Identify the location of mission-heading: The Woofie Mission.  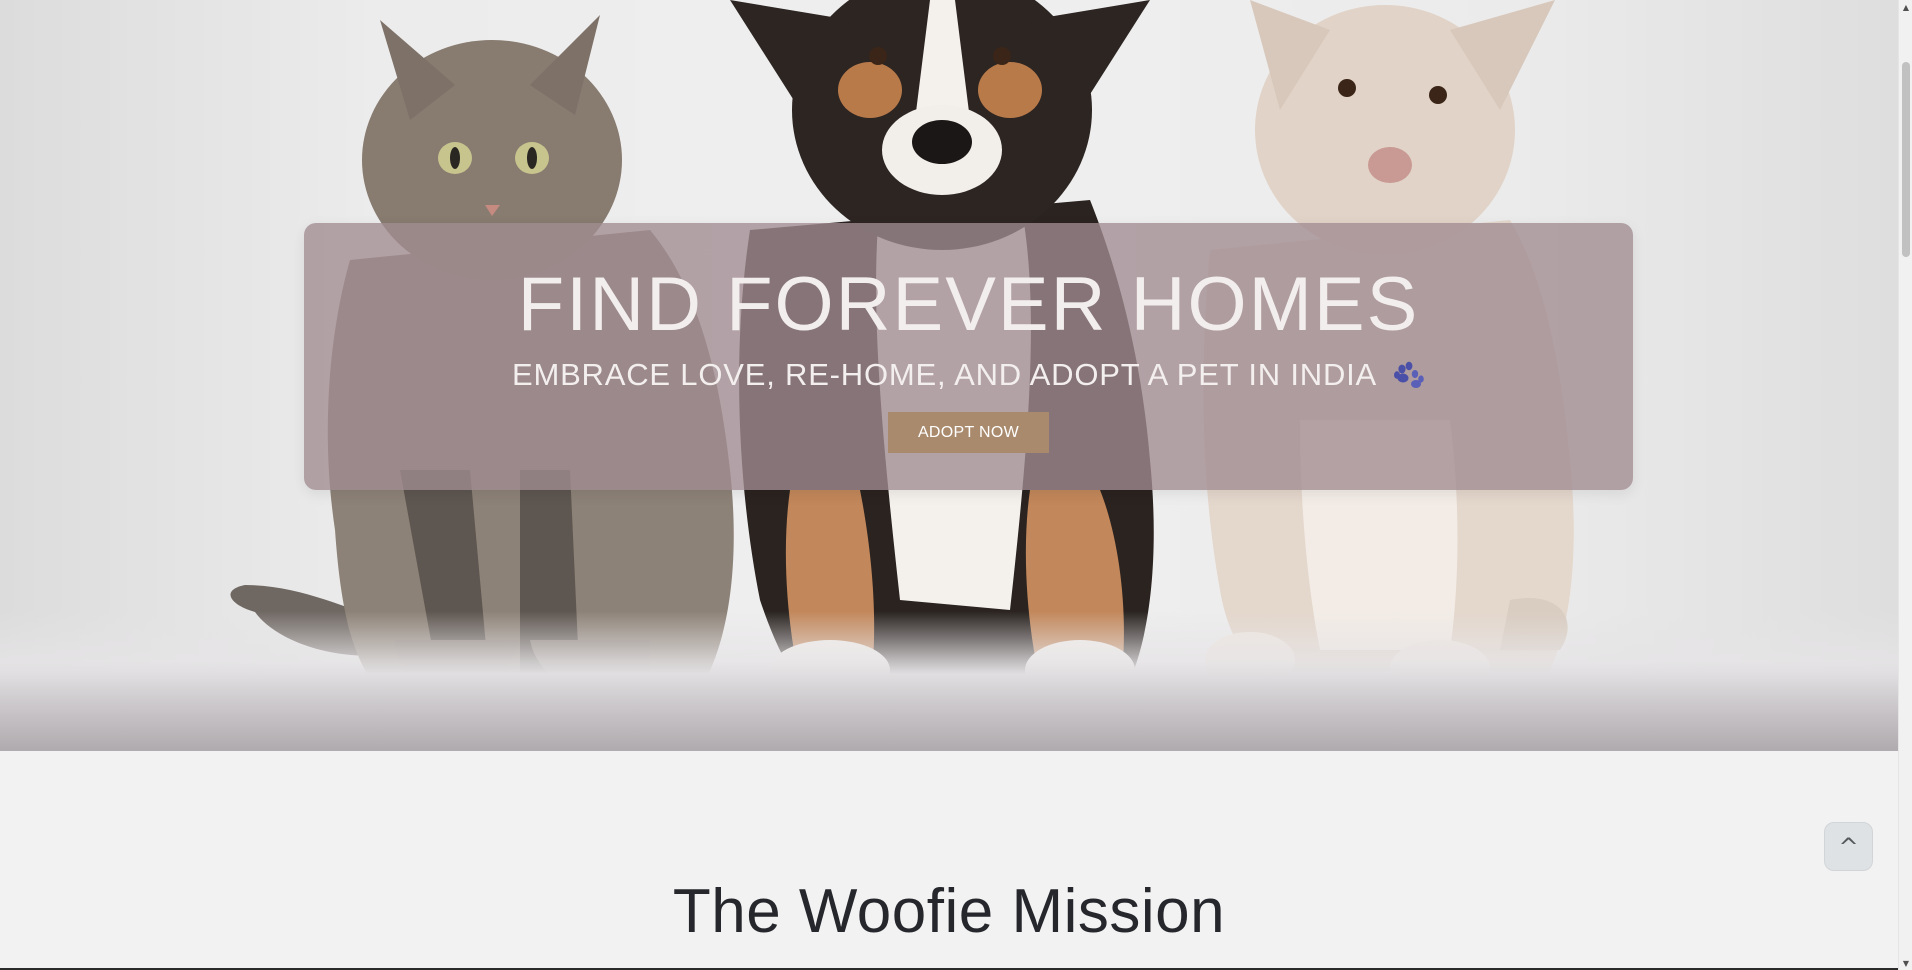
(949, 911).